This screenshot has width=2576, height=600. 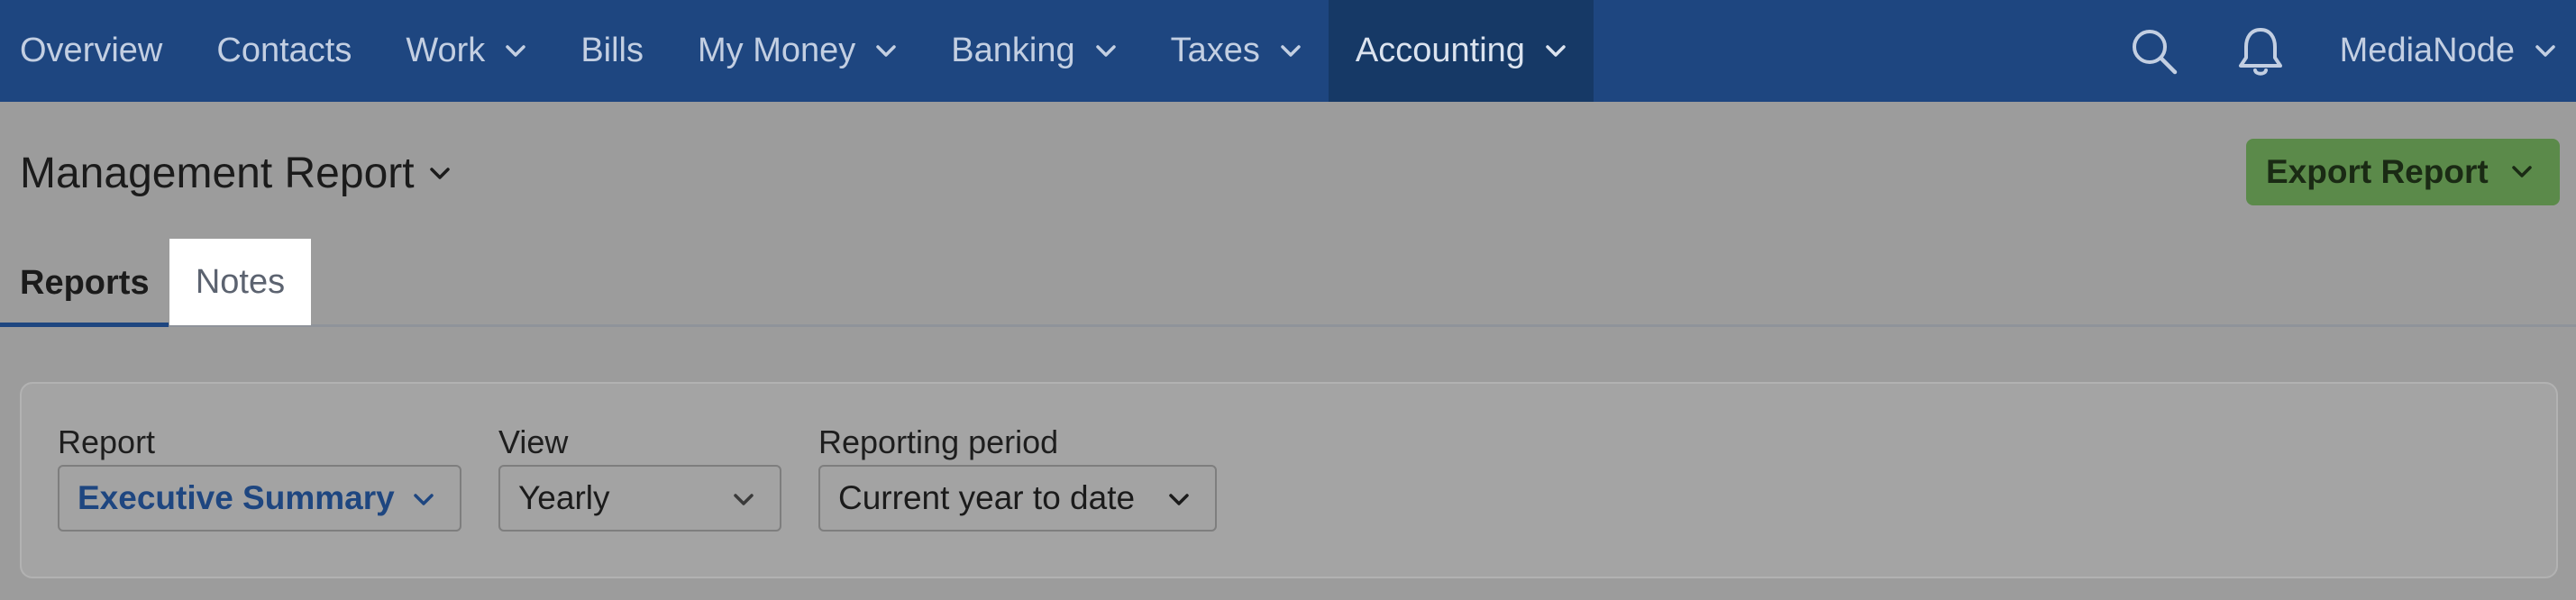 I want to click on tab-reports: Reports, so click(x=84, y=283).